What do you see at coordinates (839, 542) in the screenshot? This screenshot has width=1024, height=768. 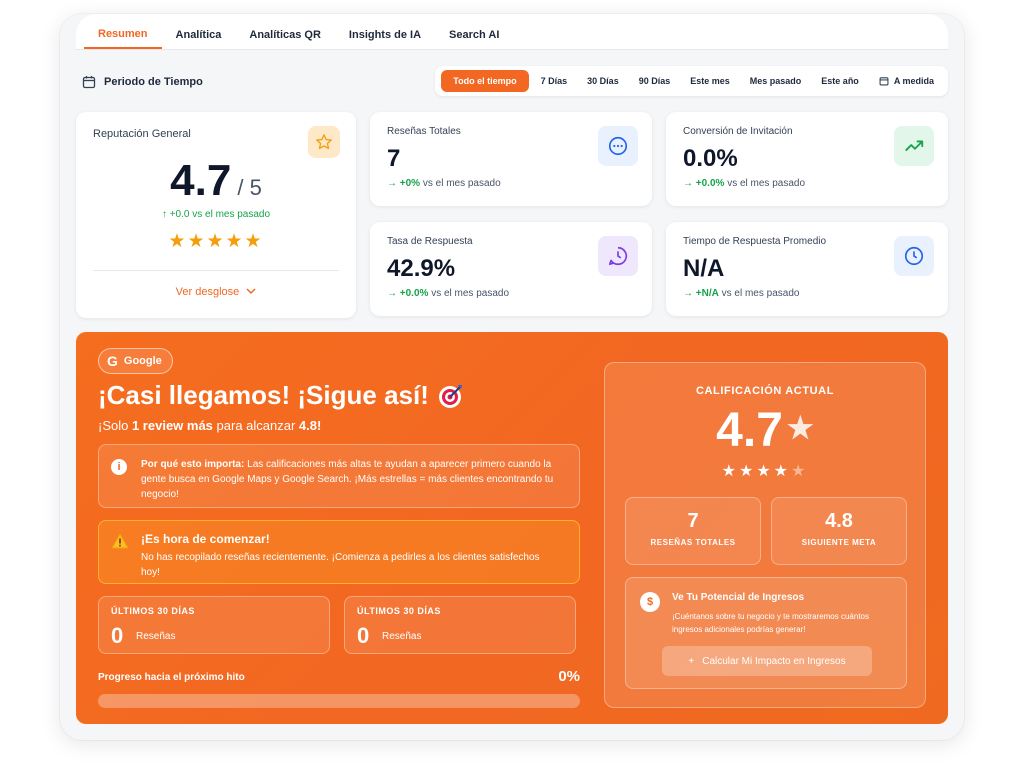 I see `box-label: SIGUIENTE META` at bounding box center [839, 542].